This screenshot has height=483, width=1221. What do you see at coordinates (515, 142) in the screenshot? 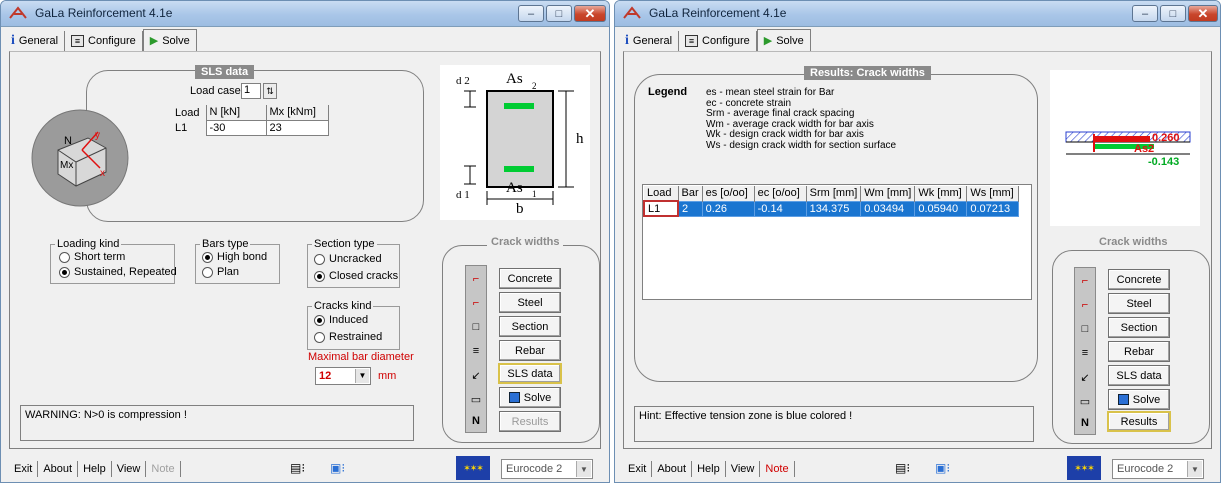
I see `section-drawing: d 2 As 2 h d 1 As 1 b` at bounding box center [515, 142].